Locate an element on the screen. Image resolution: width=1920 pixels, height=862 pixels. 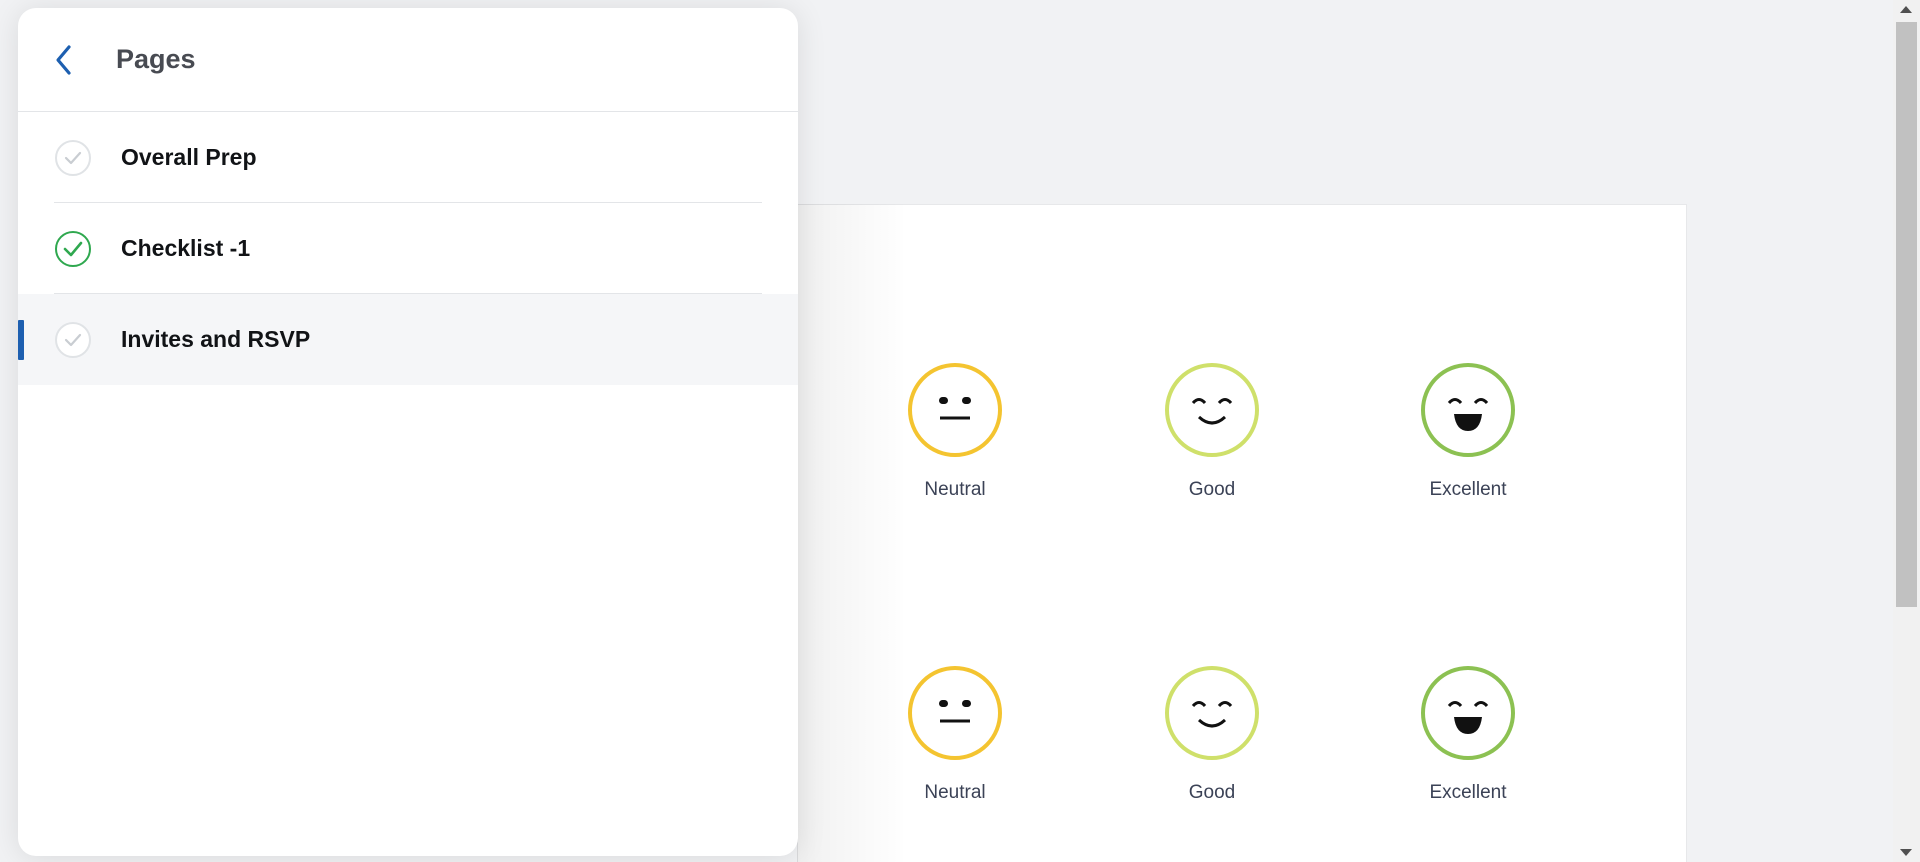
drawer-title: Pages is located at coordinates (156, 59).